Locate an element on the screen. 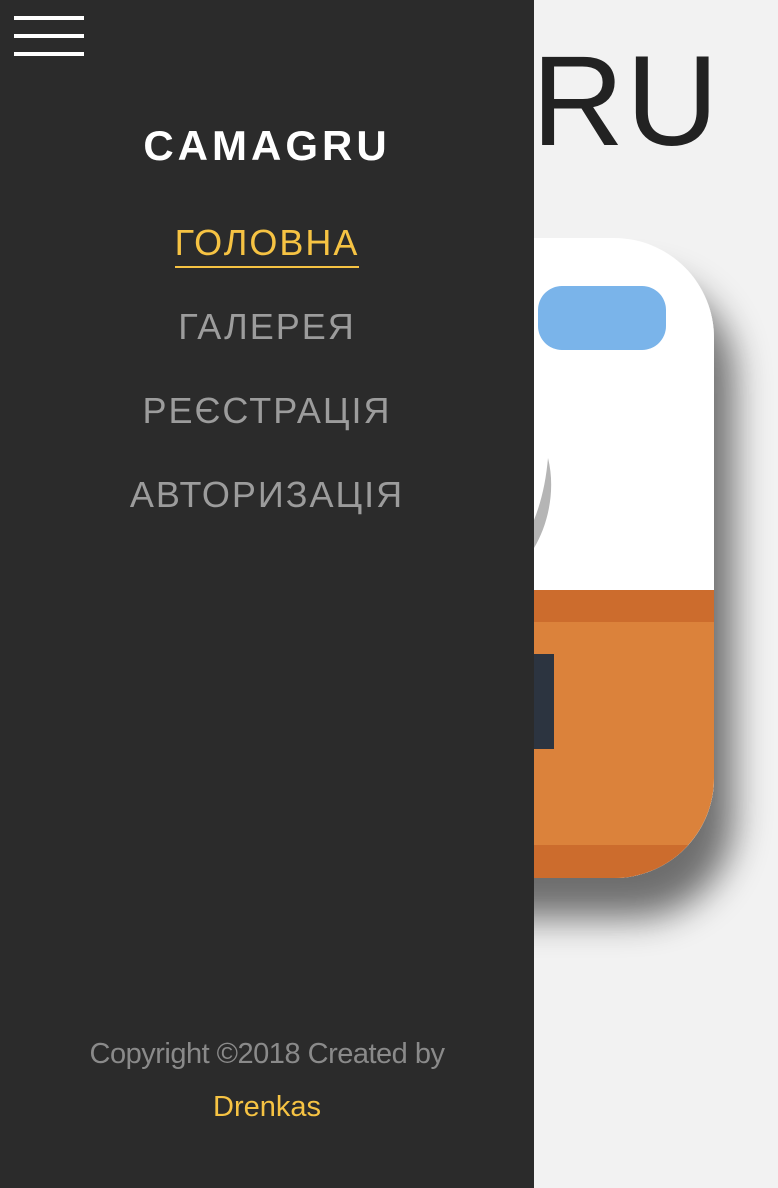 The width and height of the screenshot is (778, 1188). drawer-footer: Copyright ©2018 Created by Drenkas is located at coordinates (267, 1081).